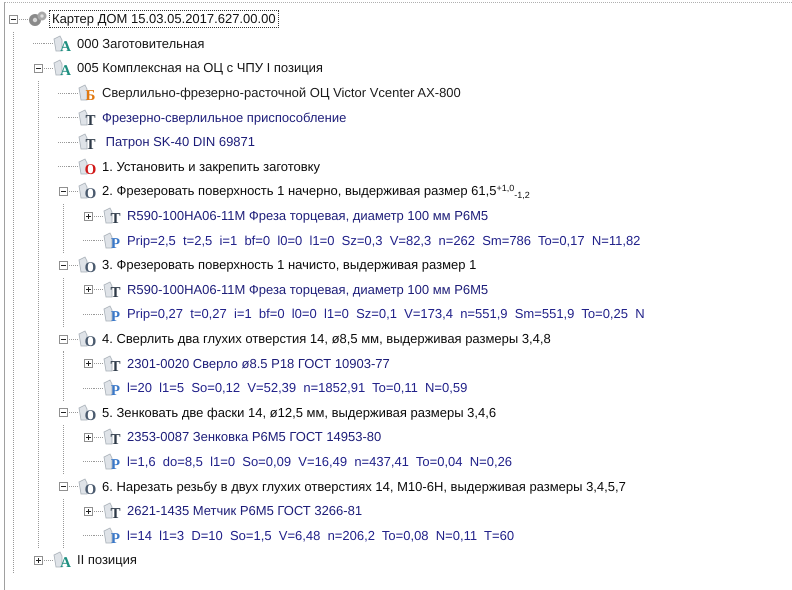 Image resolution: width=792 pixels, height=590 pixels. I want to click on gears-icon, so click(37, 19).